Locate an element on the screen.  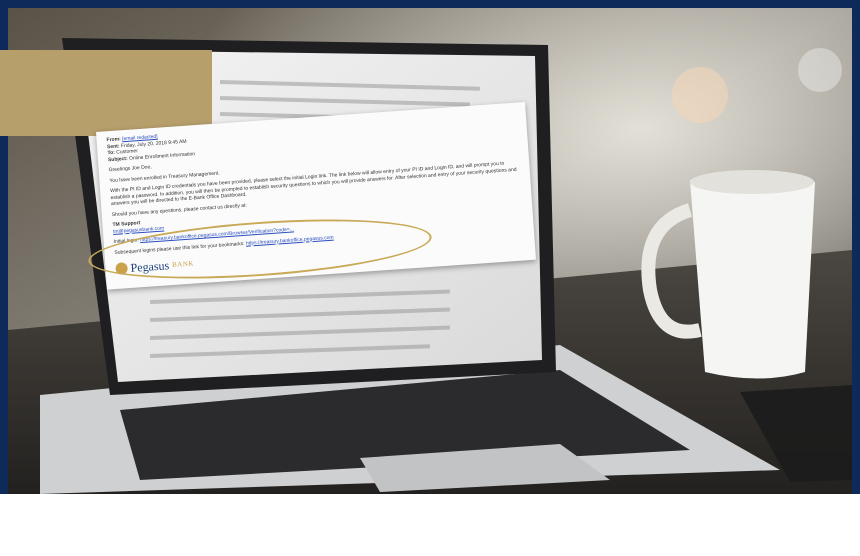
white-bottom-band is located at coordinates (430, 525).